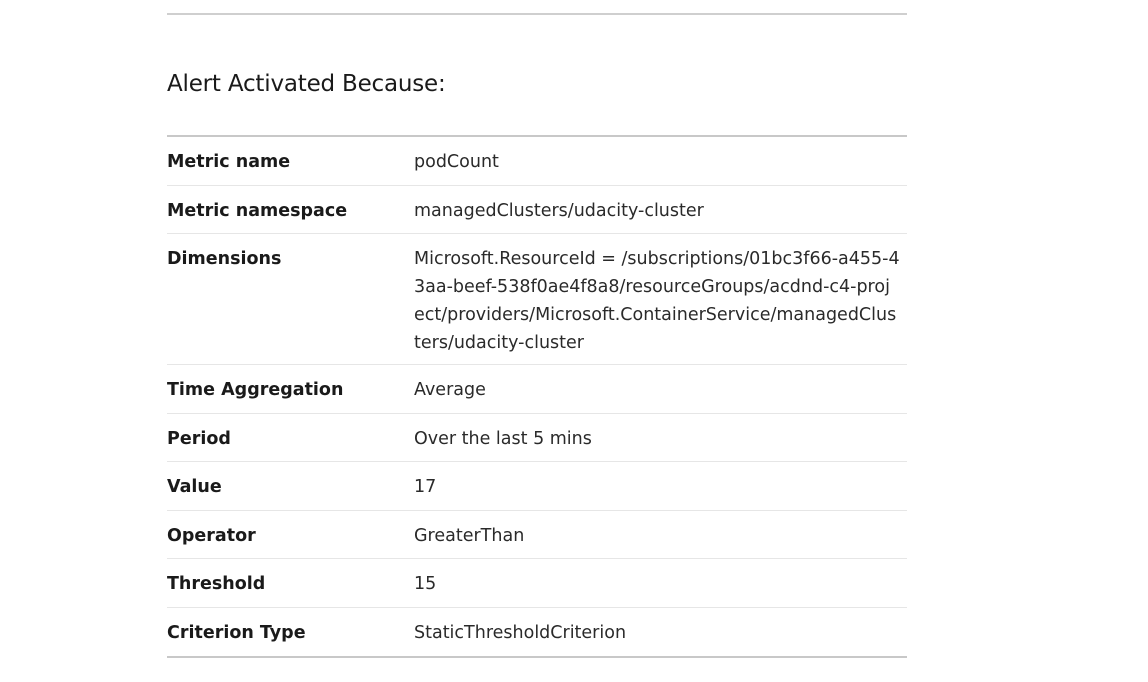 The image size is (1148, 682). Describe the element at coordinates (194, 487) in the screenshot. I see `row-label: Value` at that location.